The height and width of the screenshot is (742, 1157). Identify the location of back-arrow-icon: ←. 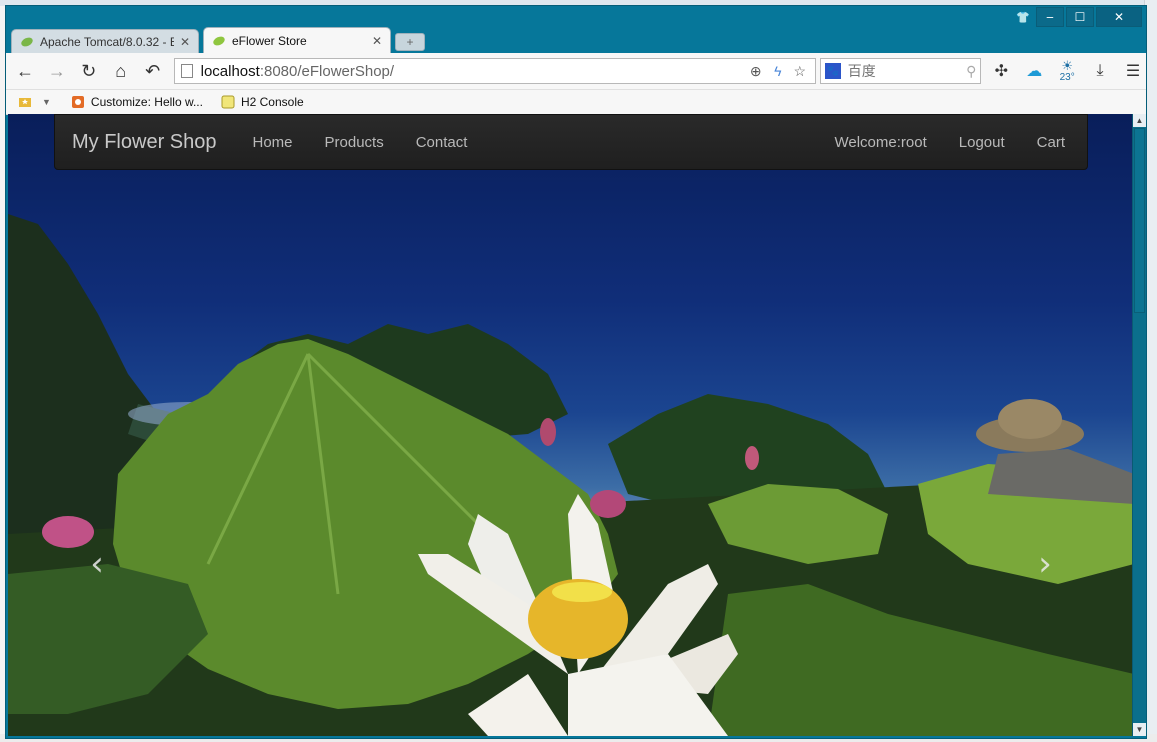
(25, 71).